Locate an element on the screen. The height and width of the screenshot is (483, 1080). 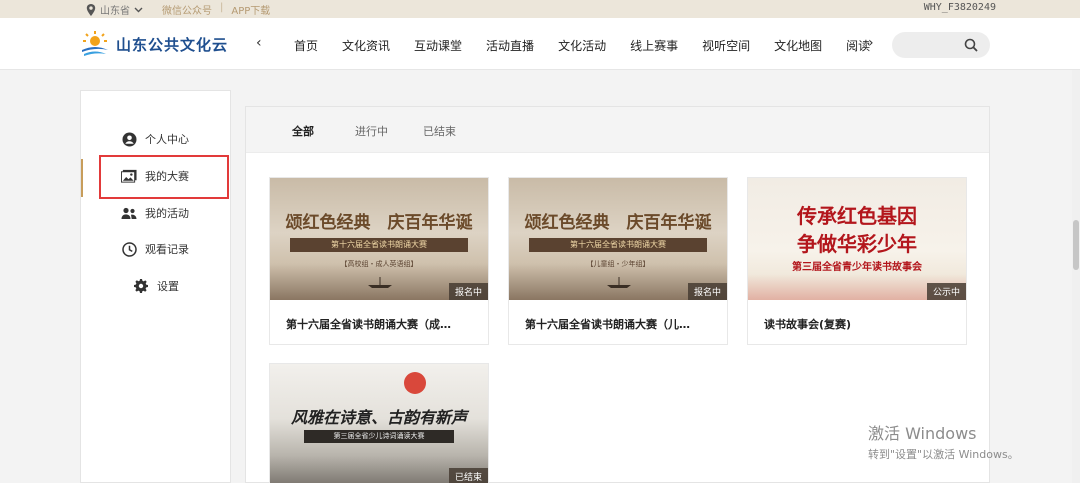
chevron-down-icon is located at coordinates (138, 9).